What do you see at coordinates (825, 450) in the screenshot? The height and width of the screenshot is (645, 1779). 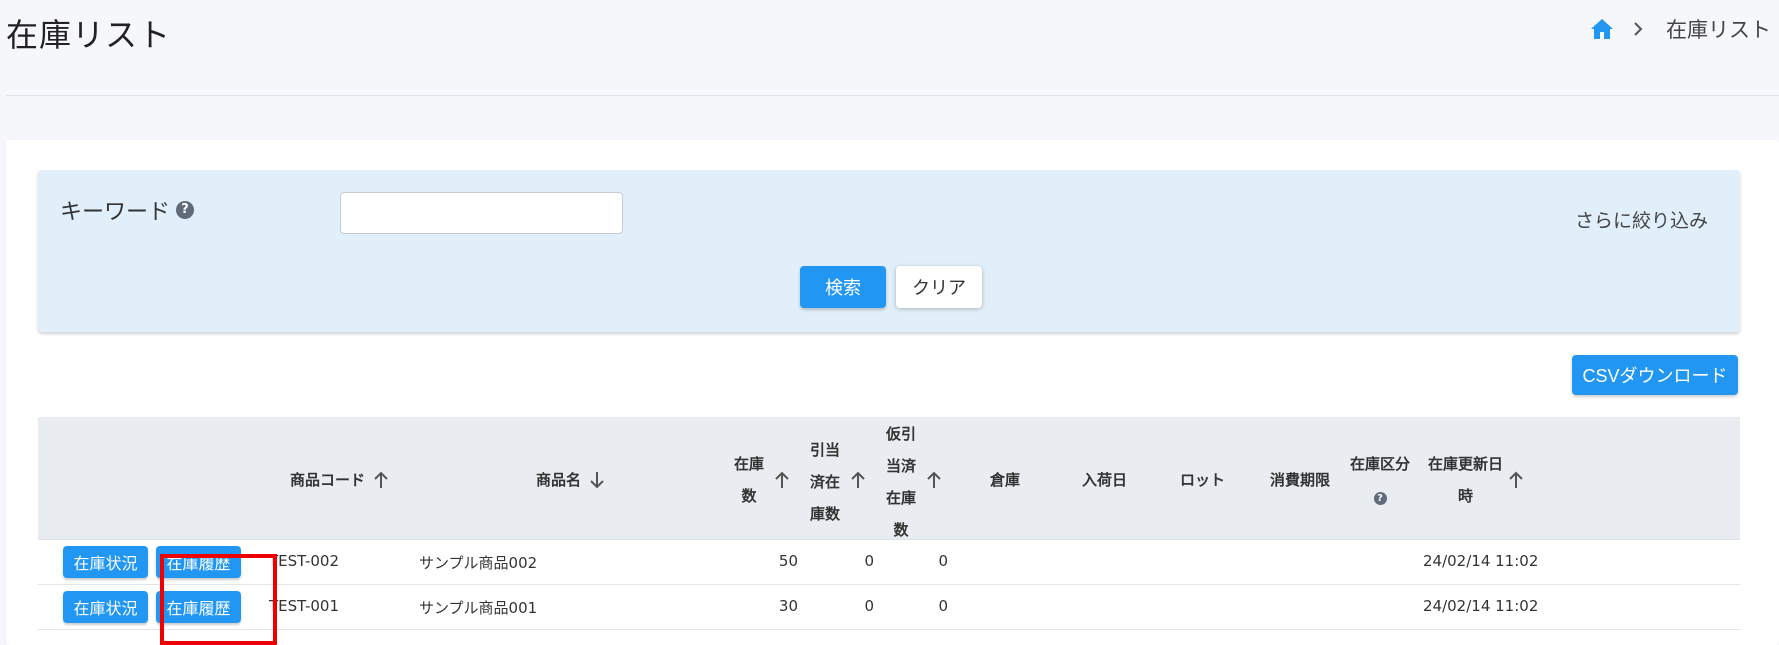 I see `col-header-allocated-l1: 引当` at bounding box center [825, 450].